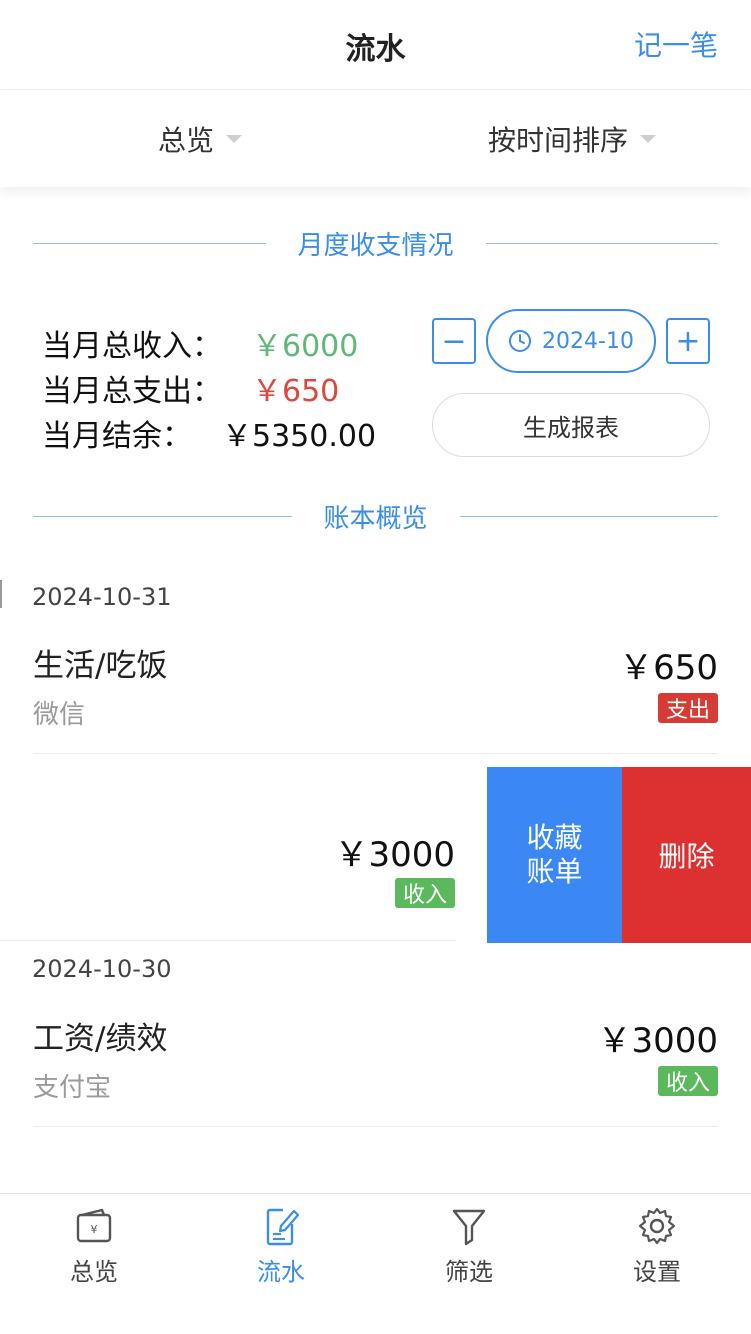 Image resolution: width=751 pixels, height=1334 pixels. What do you see at coordinates (469, 1272) in the screenshot?
I see `tab-label: 筛选` at bounding box center [469, 1272].